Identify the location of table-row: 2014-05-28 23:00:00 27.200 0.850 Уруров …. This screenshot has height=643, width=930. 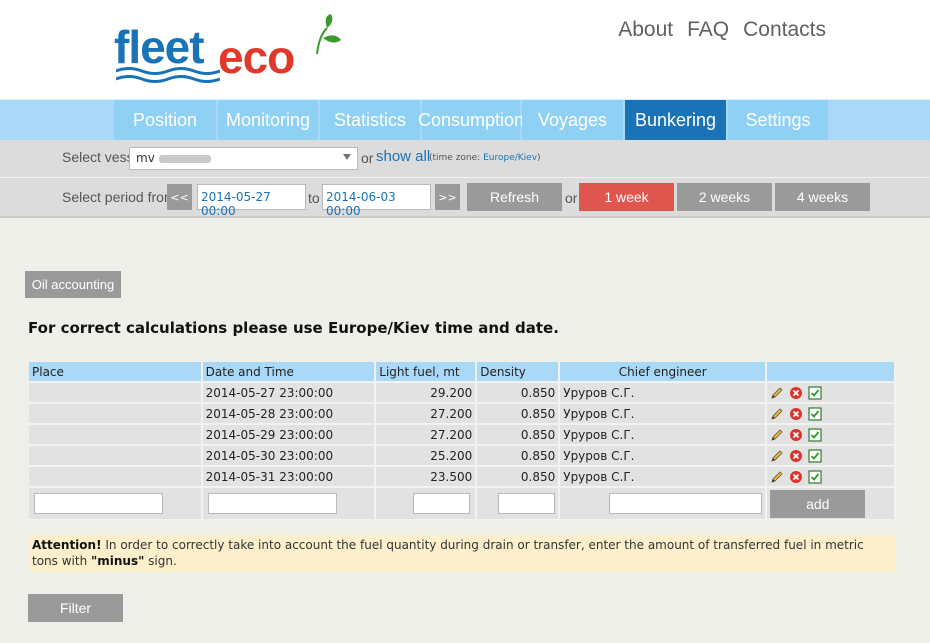
(462, 414).